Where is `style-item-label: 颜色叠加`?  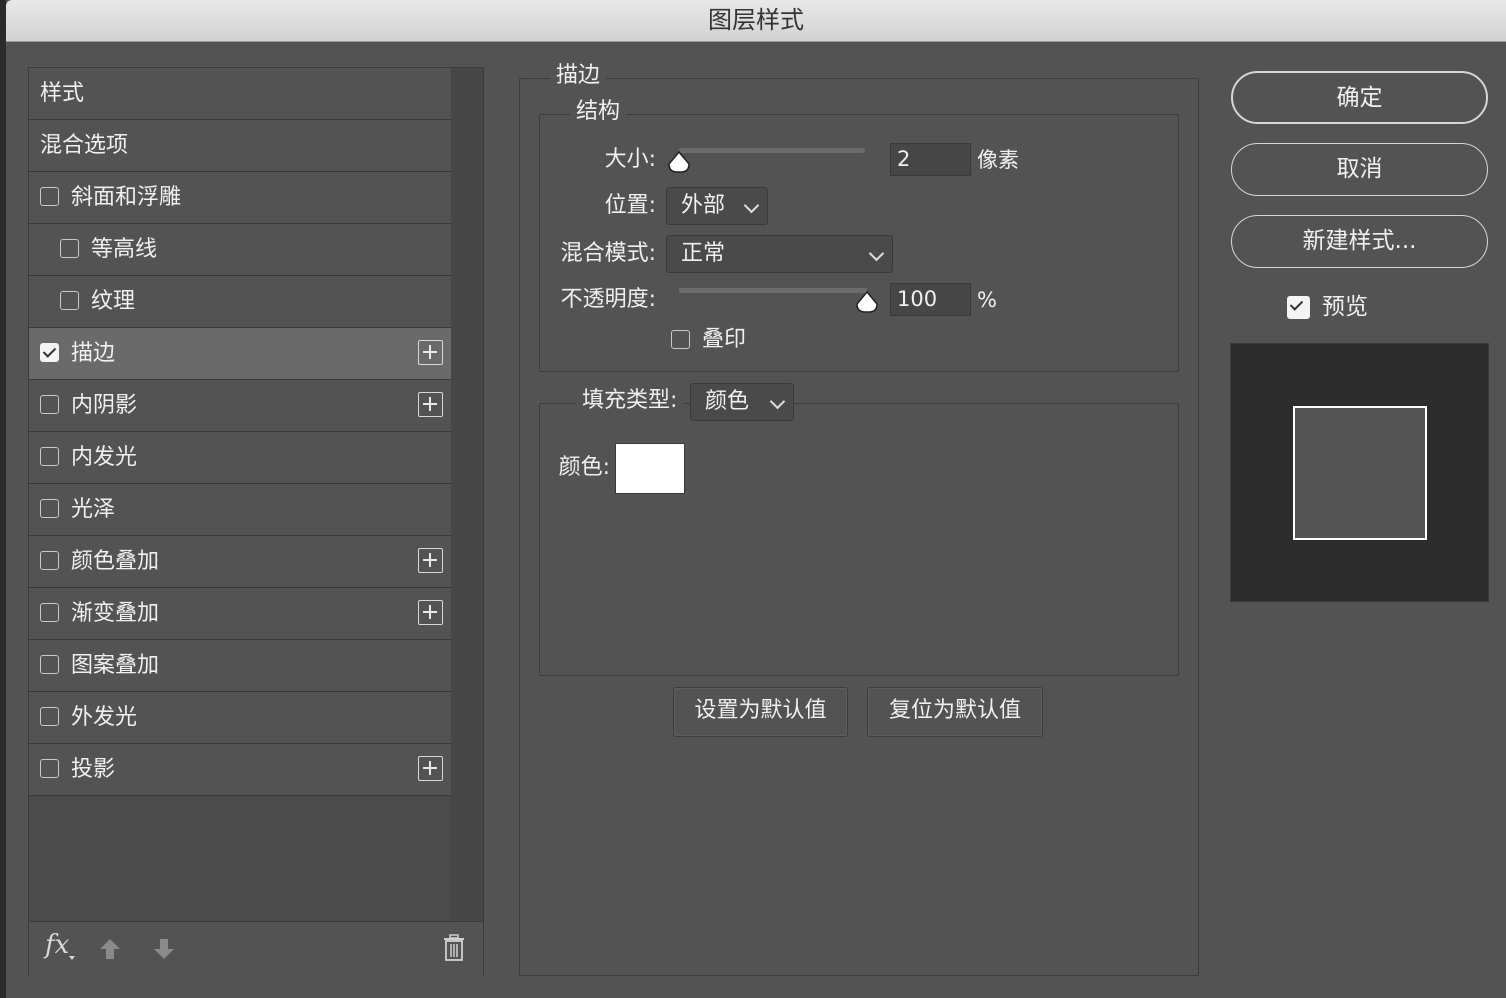 style-item-label: 颜色叠加 is located at coordinates (115, 561).